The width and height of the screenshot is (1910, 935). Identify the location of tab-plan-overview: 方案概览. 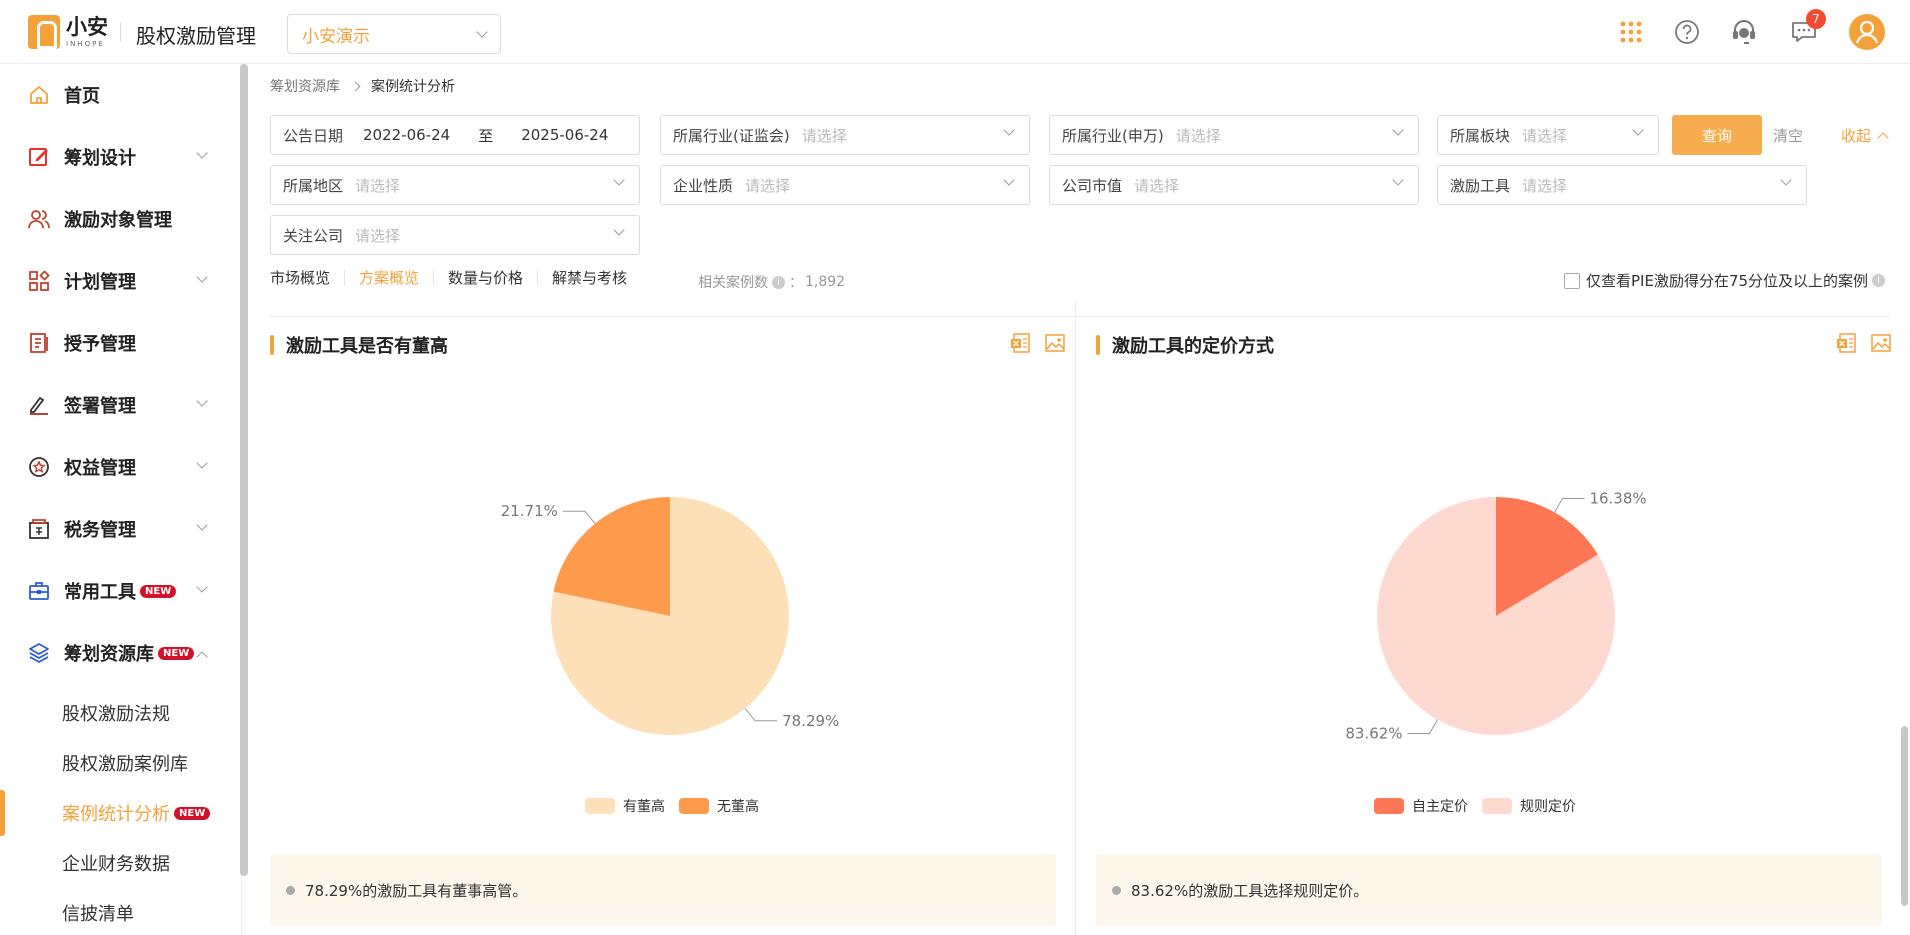
(390, 278).